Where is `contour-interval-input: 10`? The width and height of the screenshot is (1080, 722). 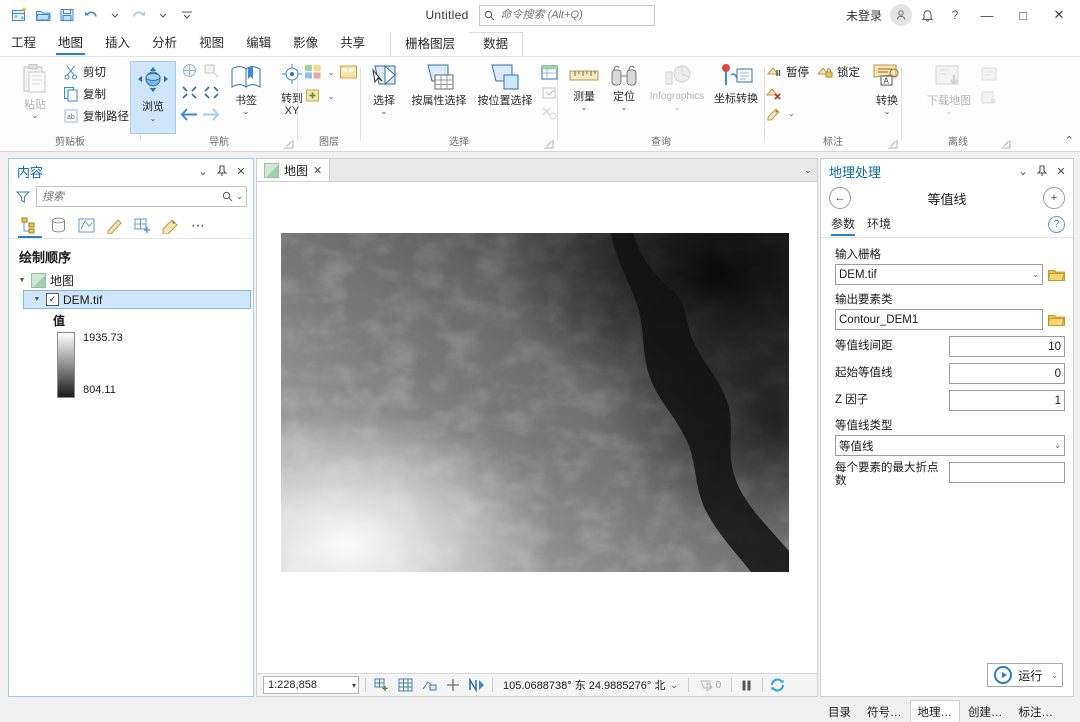
contour-interval-input: 10 is located at coordinates (1007, 346).